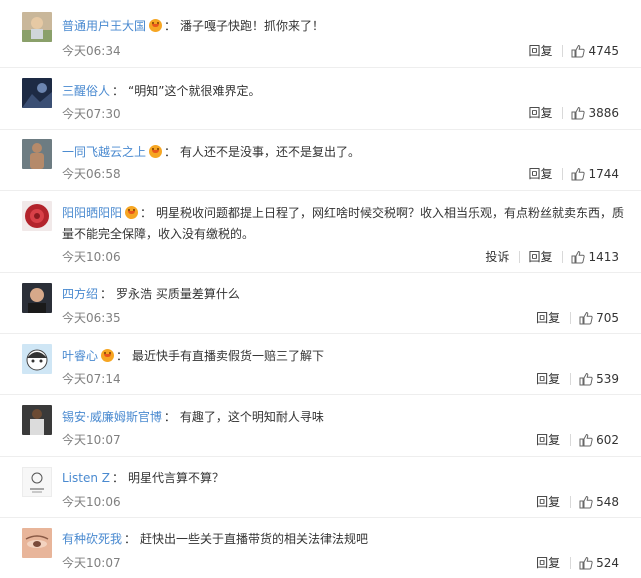 Image resolution: width=641 pixels, height=578 pixels. Describe the element at coordinates (86, 91) in the screenshot. I see `username-link: 三醒俗人` at that location.